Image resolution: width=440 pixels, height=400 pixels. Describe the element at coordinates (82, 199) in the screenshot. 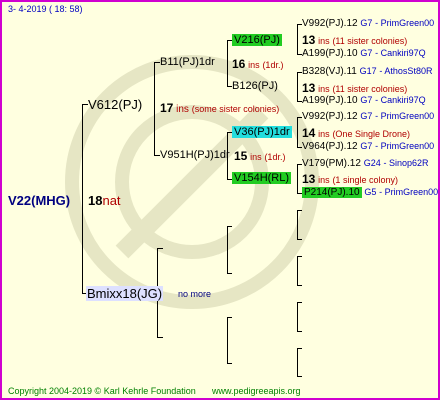

I see `root-bracket` at that location.